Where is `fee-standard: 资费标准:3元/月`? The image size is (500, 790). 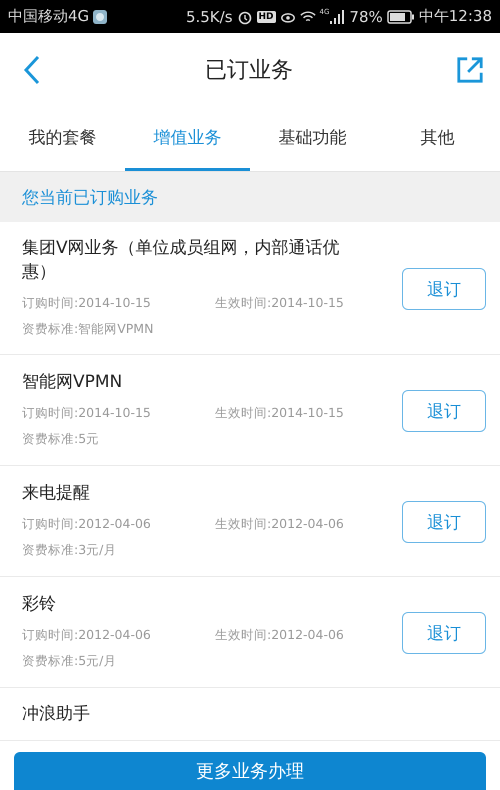 fee-standard: 资费标准:3元/月 is located at coordinates (70, 550).